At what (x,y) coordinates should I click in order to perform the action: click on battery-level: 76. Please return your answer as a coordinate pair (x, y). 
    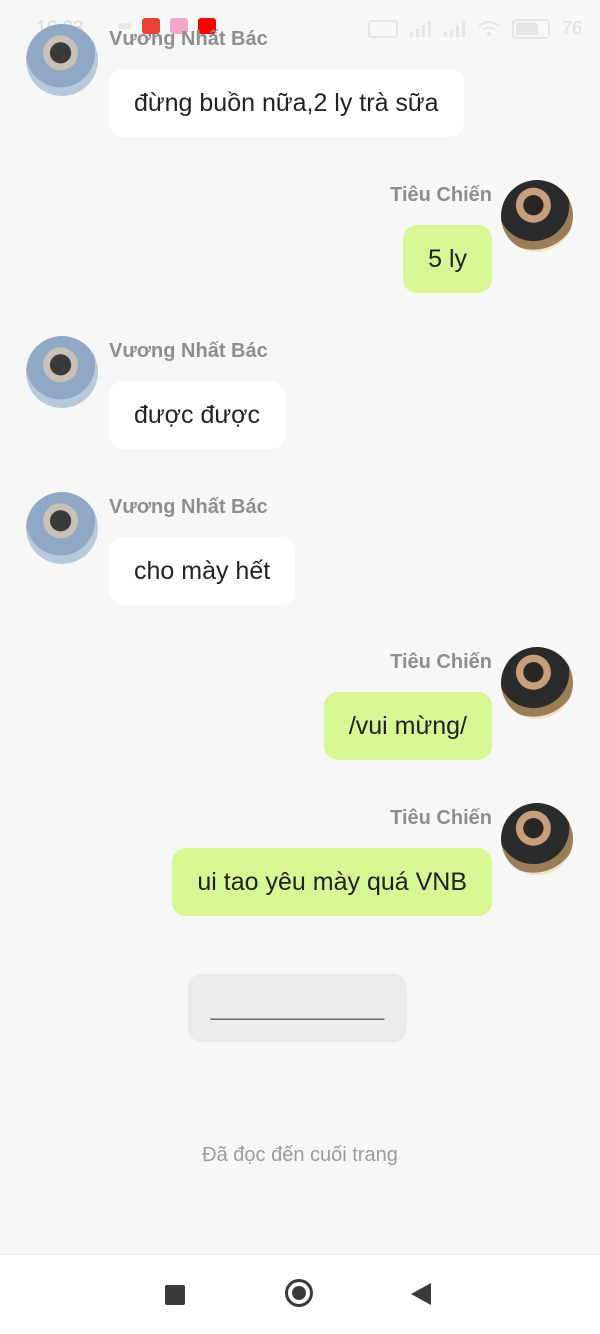
    Looking at the image, I should click on (571, 28).